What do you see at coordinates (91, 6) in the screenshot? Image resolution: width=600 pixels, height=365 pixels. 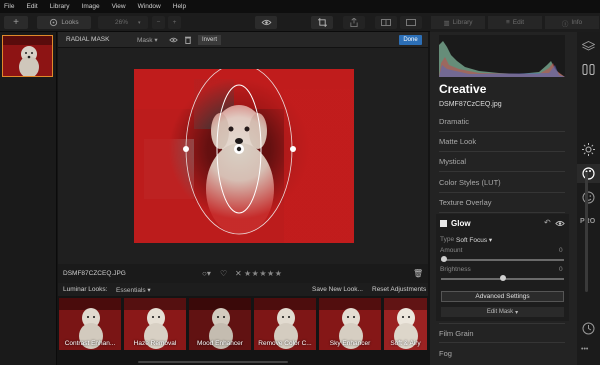 I see `menu-image: Image` at bounding box center [91, 6].